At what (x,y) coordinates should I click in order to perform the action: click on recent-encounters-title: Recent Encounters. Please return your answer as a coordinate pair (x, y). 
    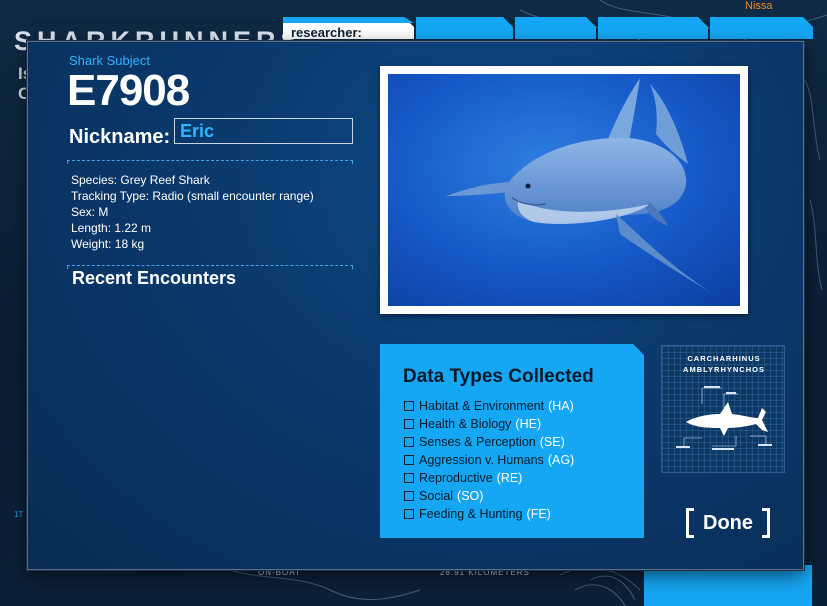
    Looking at the image, I should click on (154, 278).